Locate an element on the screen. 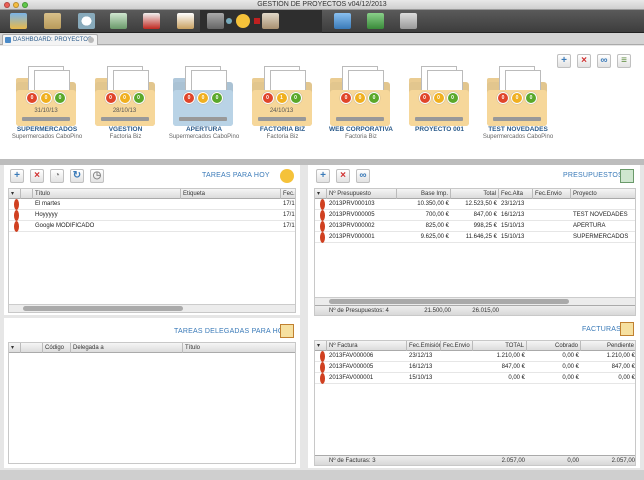 This screenshot has height=480, width=644. folder-icon is located at coordinates (52, 21).